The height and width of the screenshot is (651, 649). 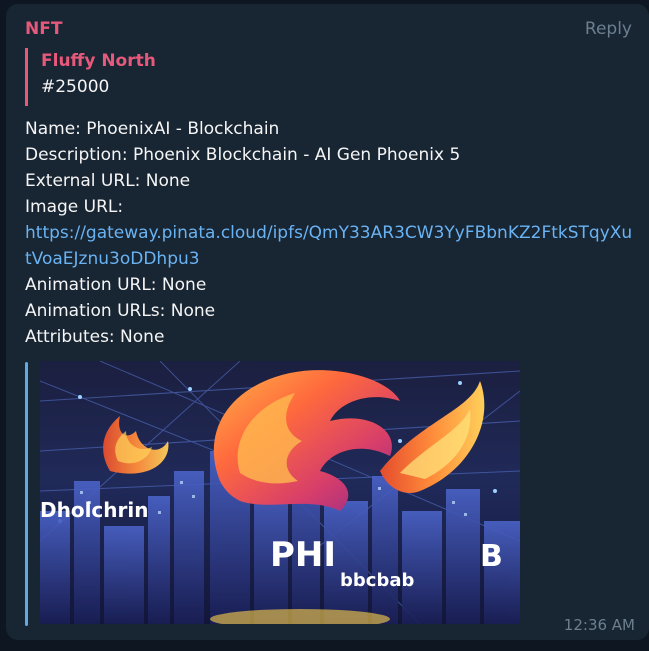 I want to click on attributes-line: Attributes: None, so click(x=95, y=337).